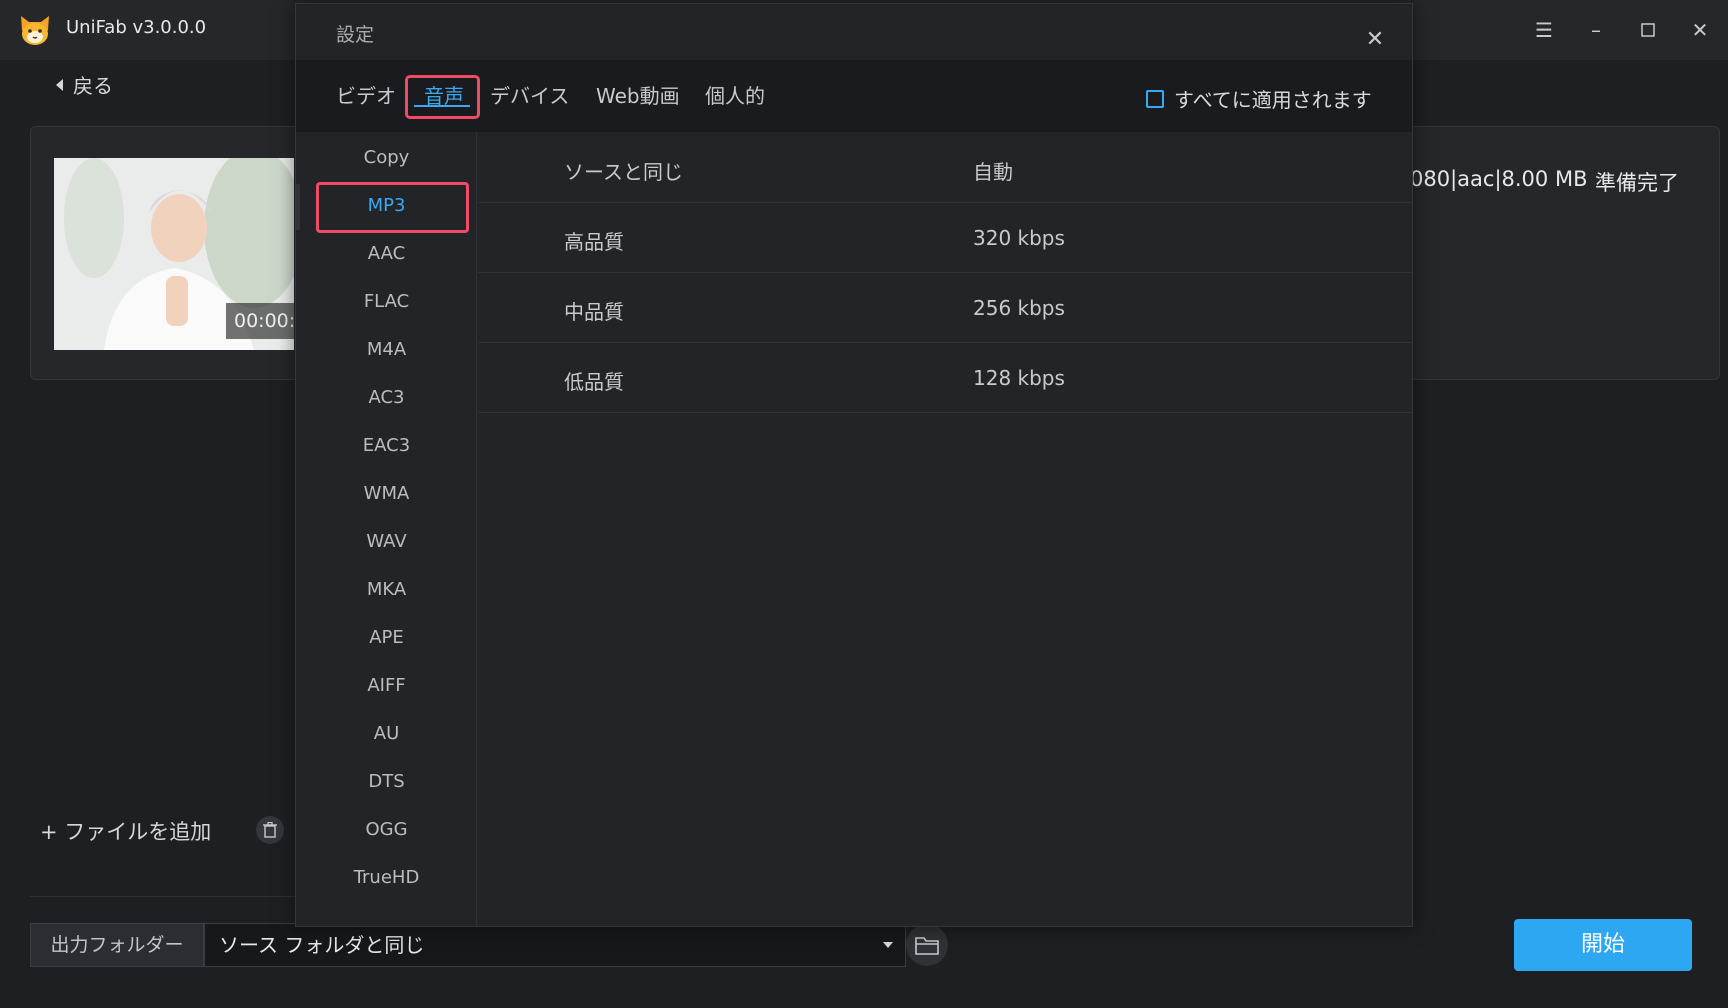  I want to click on quality-name: 中品質, so click(594, 312).